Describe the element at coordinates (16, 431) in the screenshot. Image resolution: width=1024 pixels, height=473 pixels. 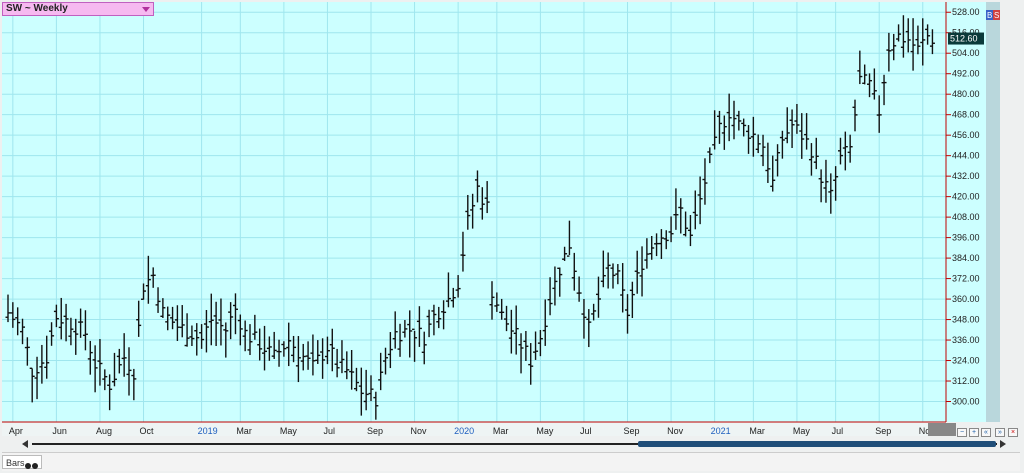
I see `x-tick-label: Apr` at that location.